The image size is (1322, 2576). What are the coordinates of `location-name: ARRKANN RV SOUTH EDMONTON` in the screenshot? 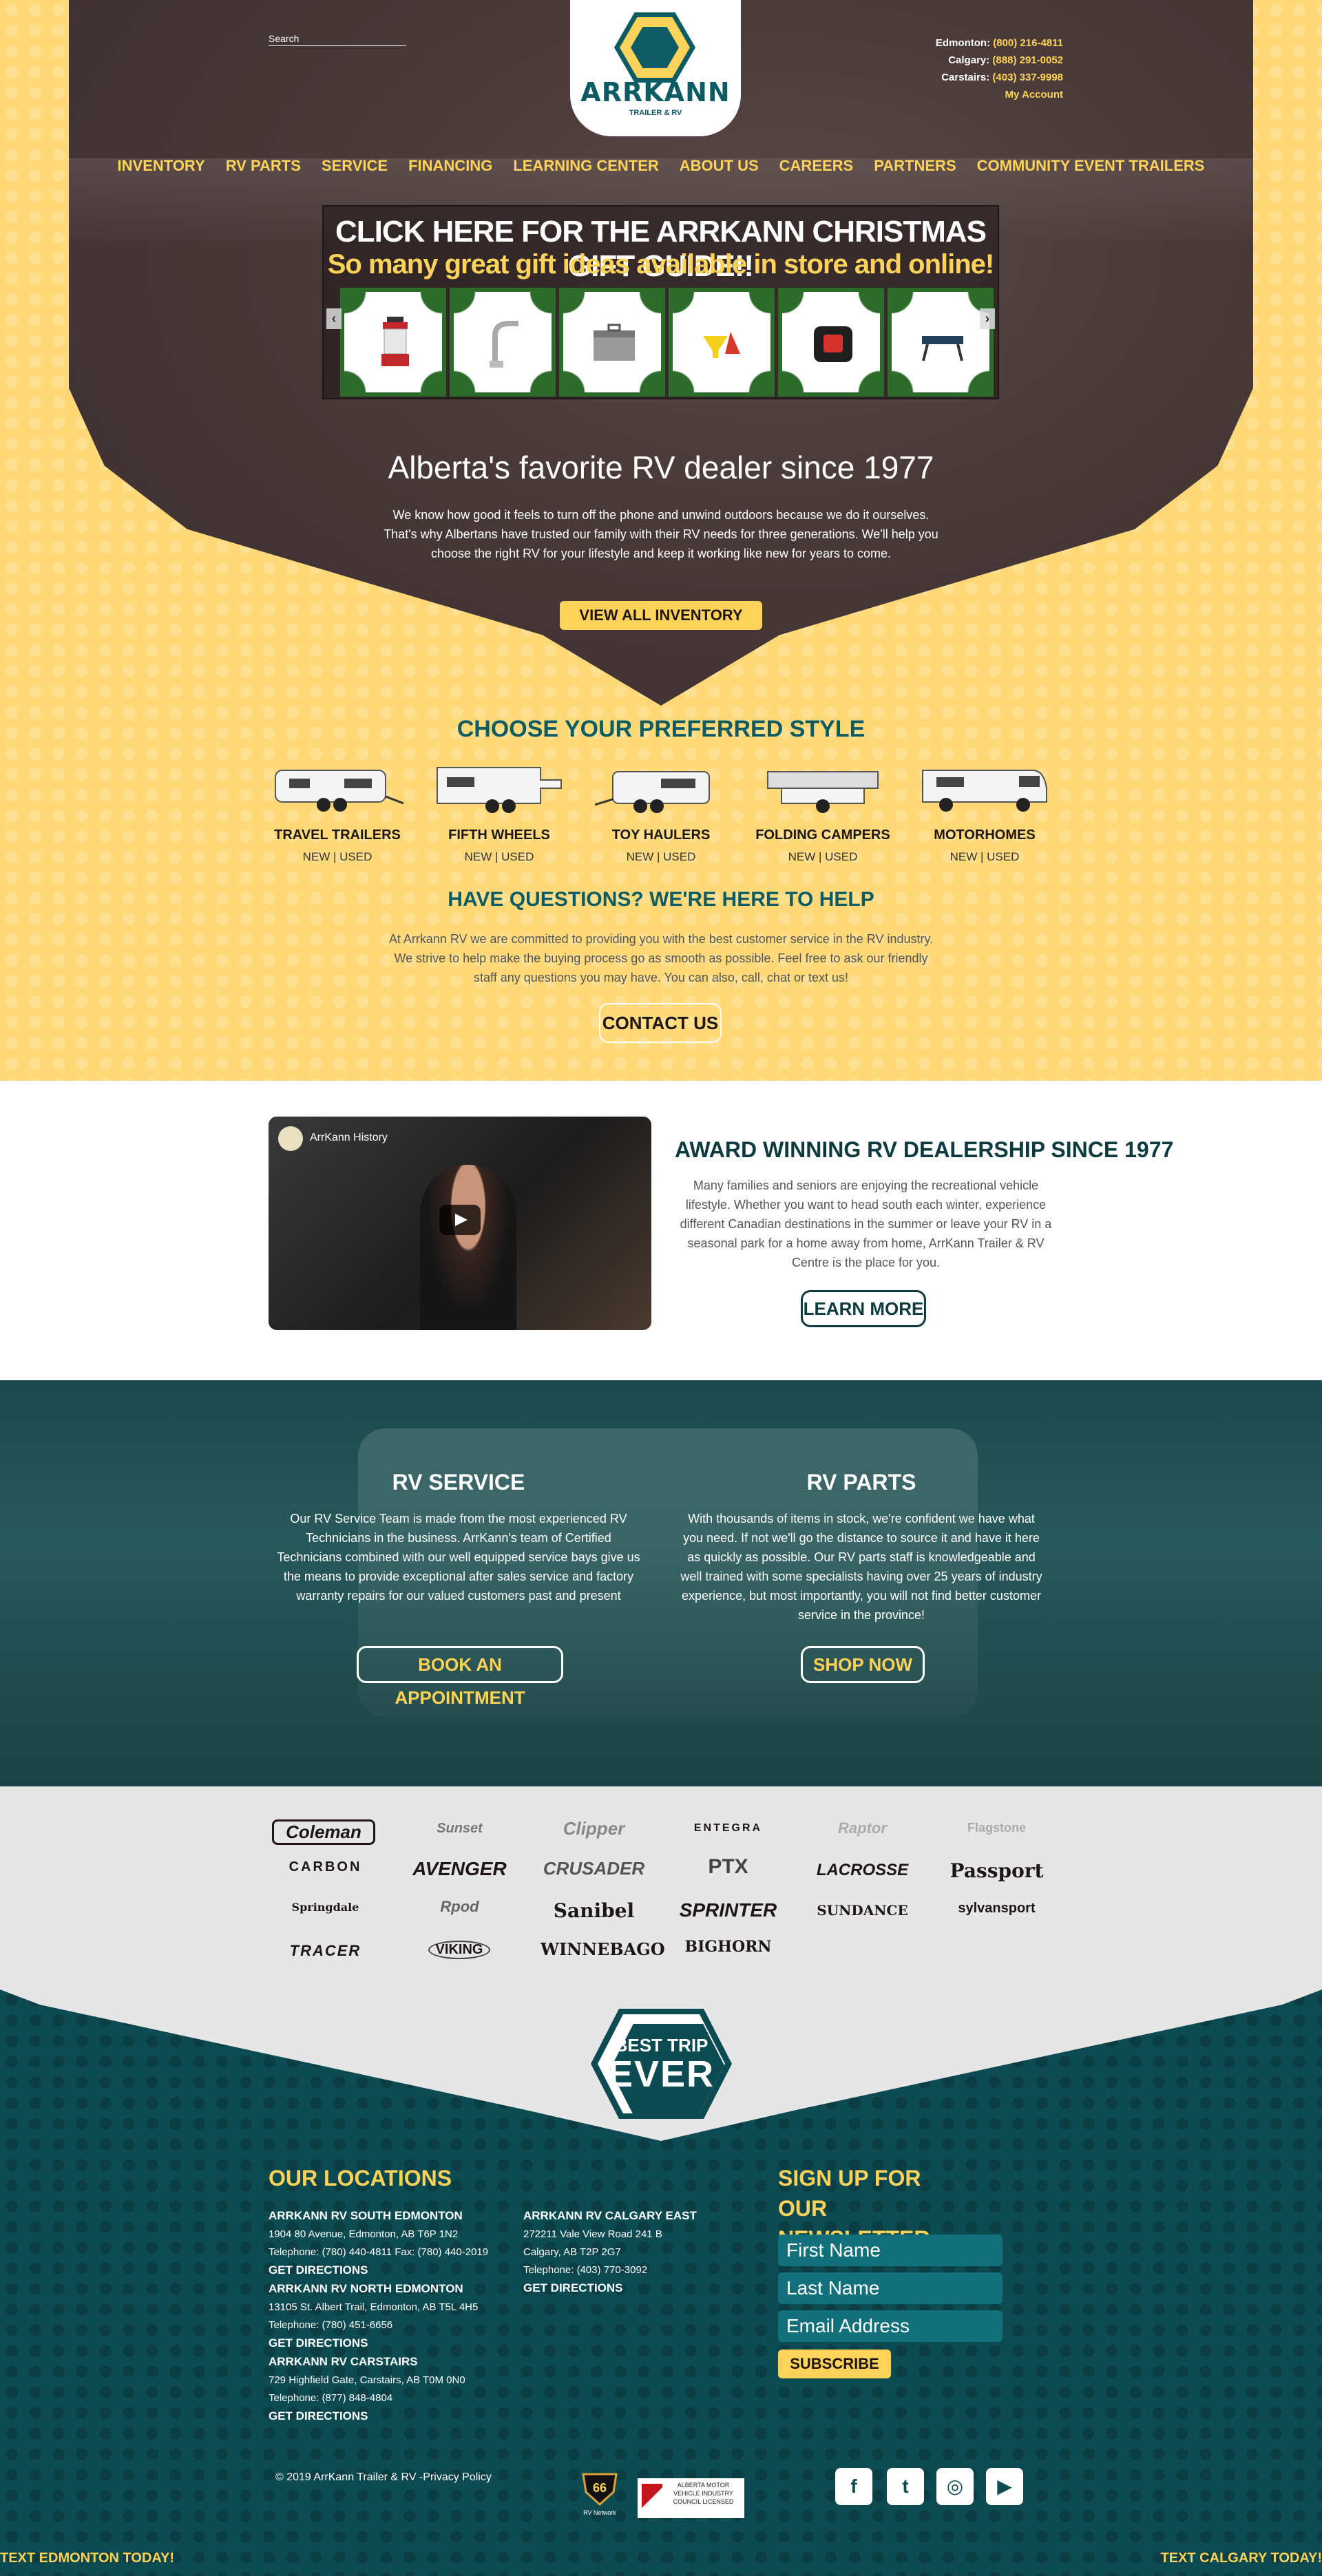 It's located at (366, 2216).